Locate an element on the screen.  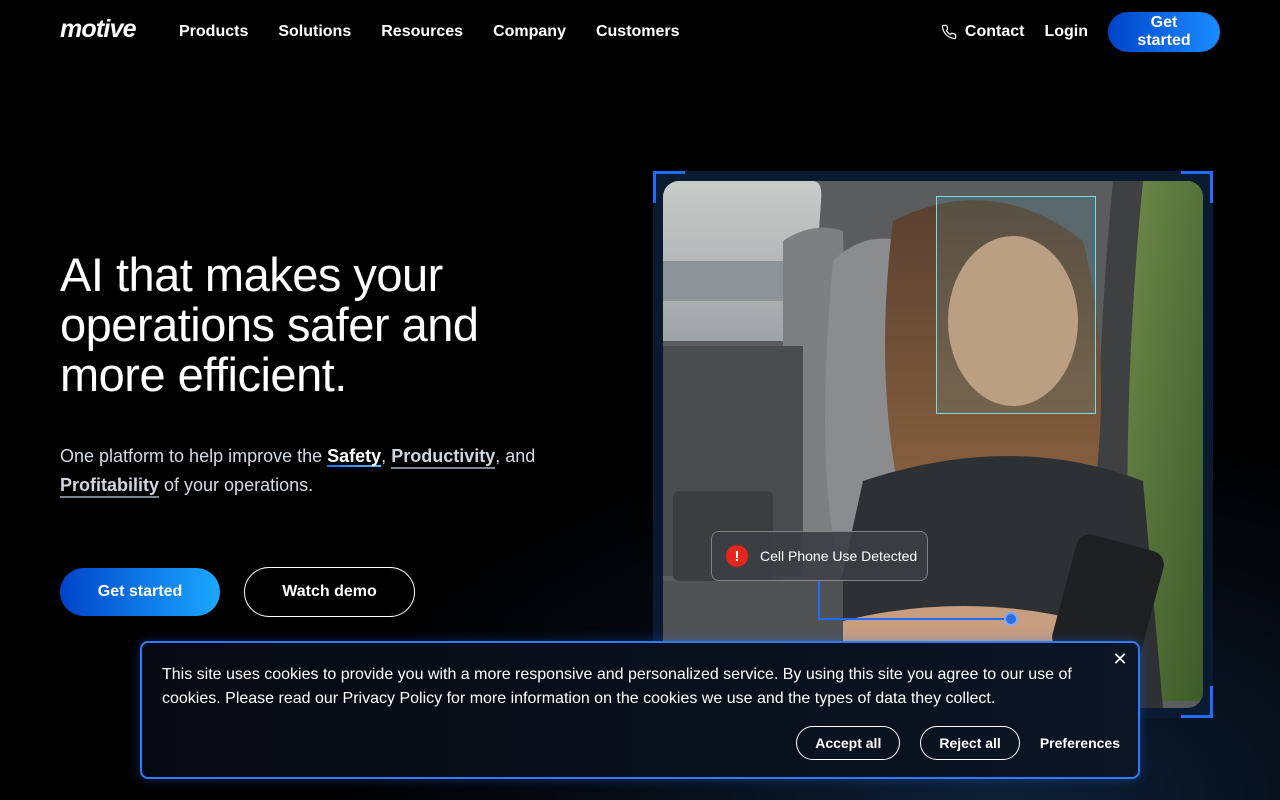
hero-sub-suffix: of your operations. is located at coordinates (236, 485).